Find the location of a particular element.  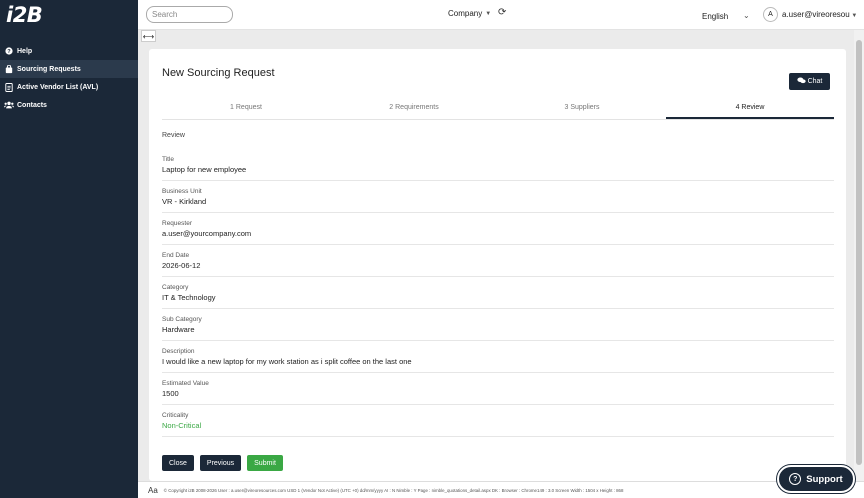

users-icon is located at coordinates (9, 105).